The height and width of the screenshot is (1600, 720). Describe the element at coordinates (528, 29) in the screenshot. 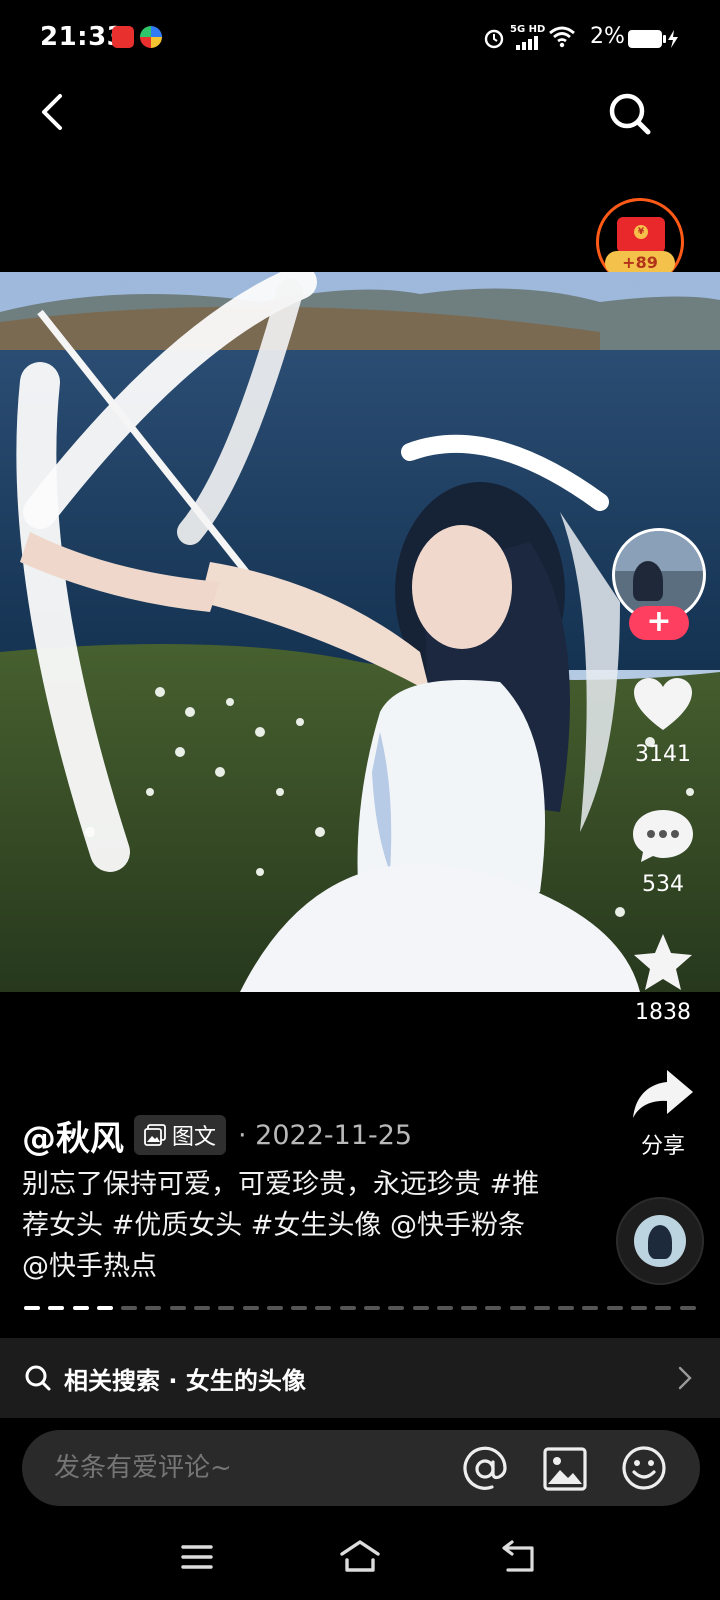

I see `network-label: 5G HD` at that location.